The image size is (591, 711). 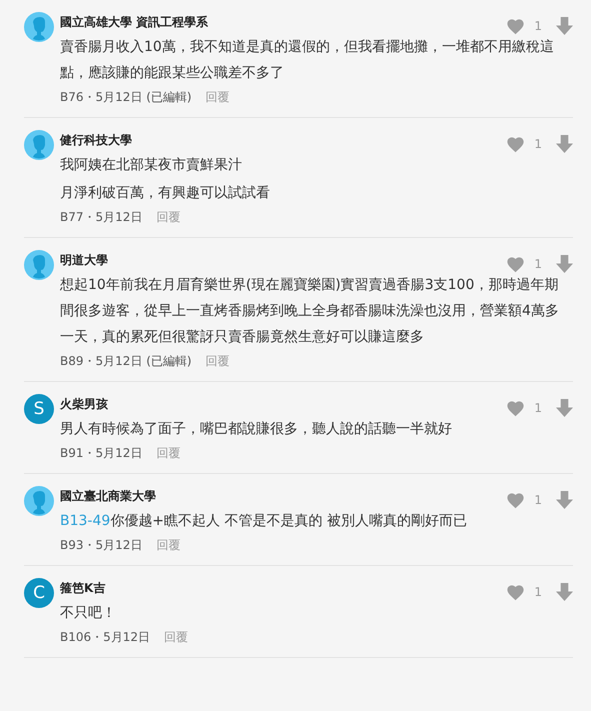 I want to click on comment-meta: B91・5月12日, so click(x=101, y=453).